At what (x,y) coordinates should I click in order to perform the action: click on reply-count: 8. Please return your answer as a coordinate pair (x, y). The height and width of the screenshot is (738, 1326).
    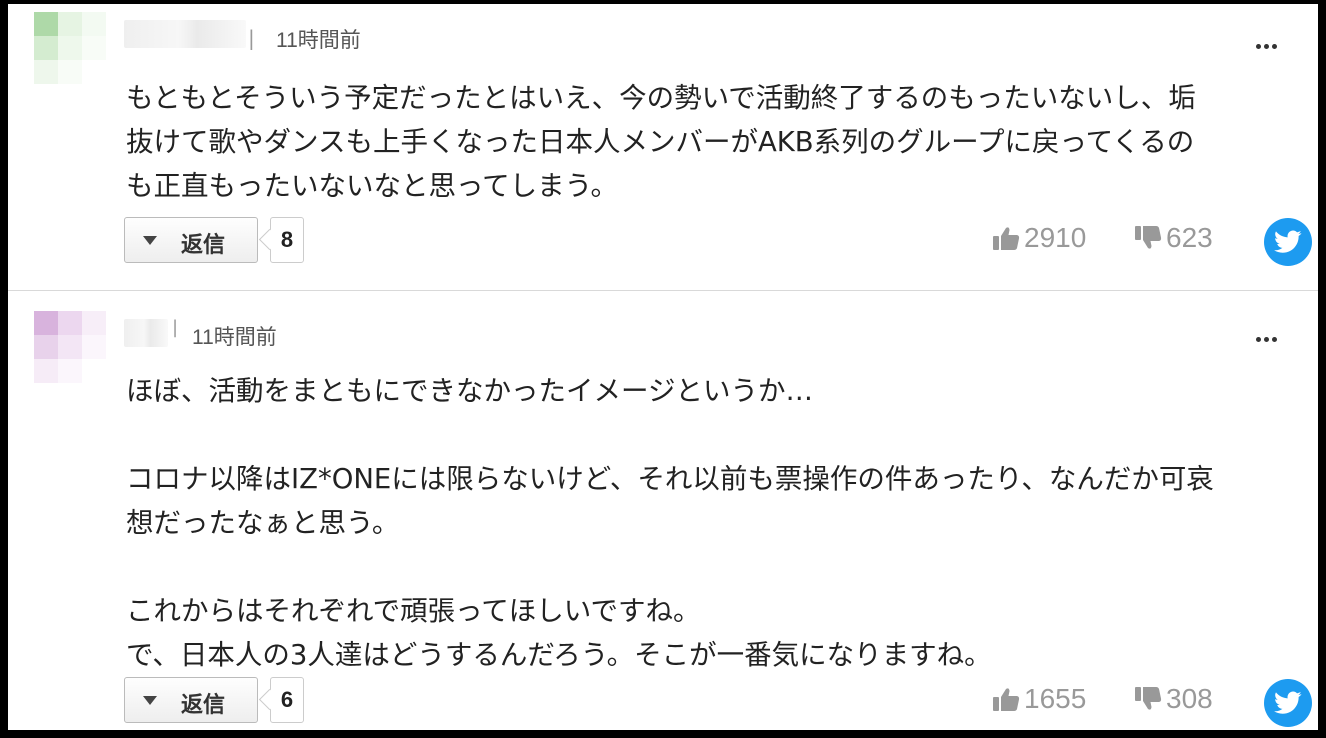
    Looking at the image, I should click on (287, 240).